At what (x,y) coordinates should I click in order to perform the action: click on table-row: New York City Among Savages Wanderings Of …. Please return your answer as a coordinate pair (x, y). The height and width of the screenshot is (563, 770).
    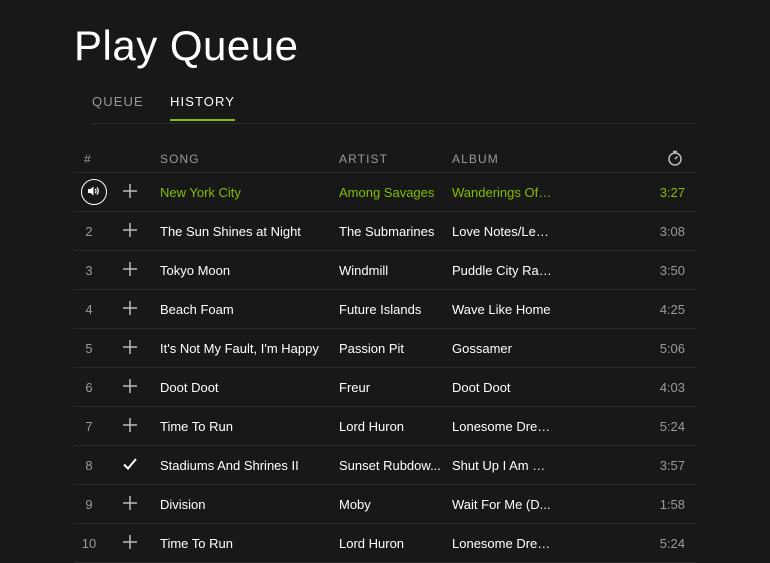
    Looking at the image, I should click on (385, 192).